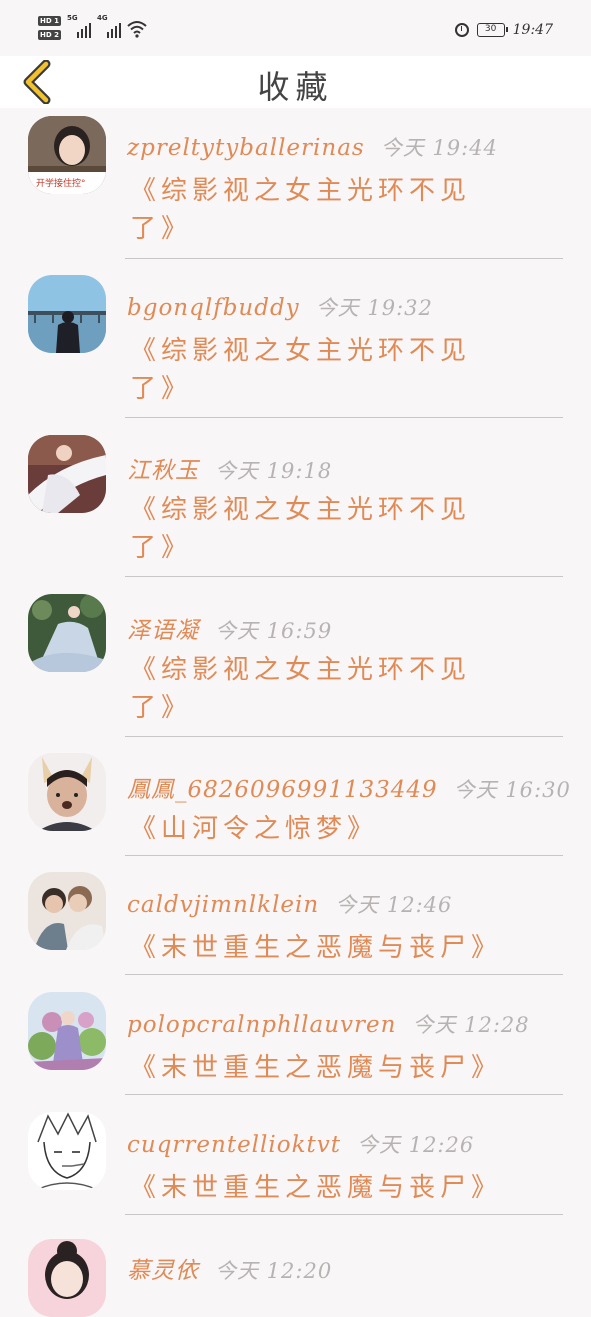  What do you see at coordinates (262, 1025) in the screenshot?
I see `user-name: polopcralnphllauvren` at bounding box center [262, 1025].